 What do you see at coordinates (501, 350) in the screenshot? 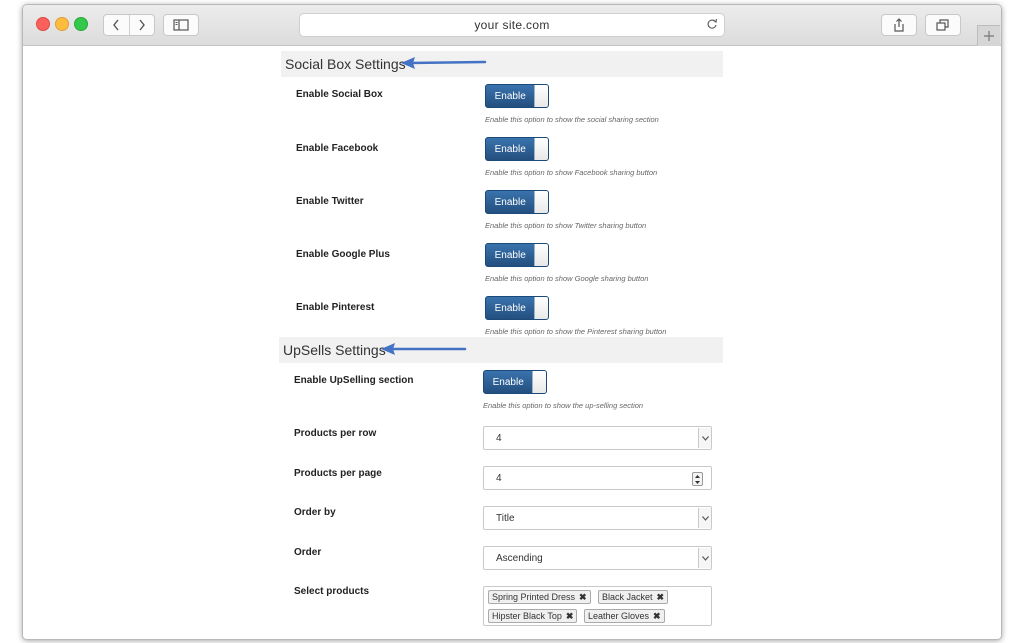
I see `upsells-settings-heading: UpSells Settings` at bounding box center [501, 350].